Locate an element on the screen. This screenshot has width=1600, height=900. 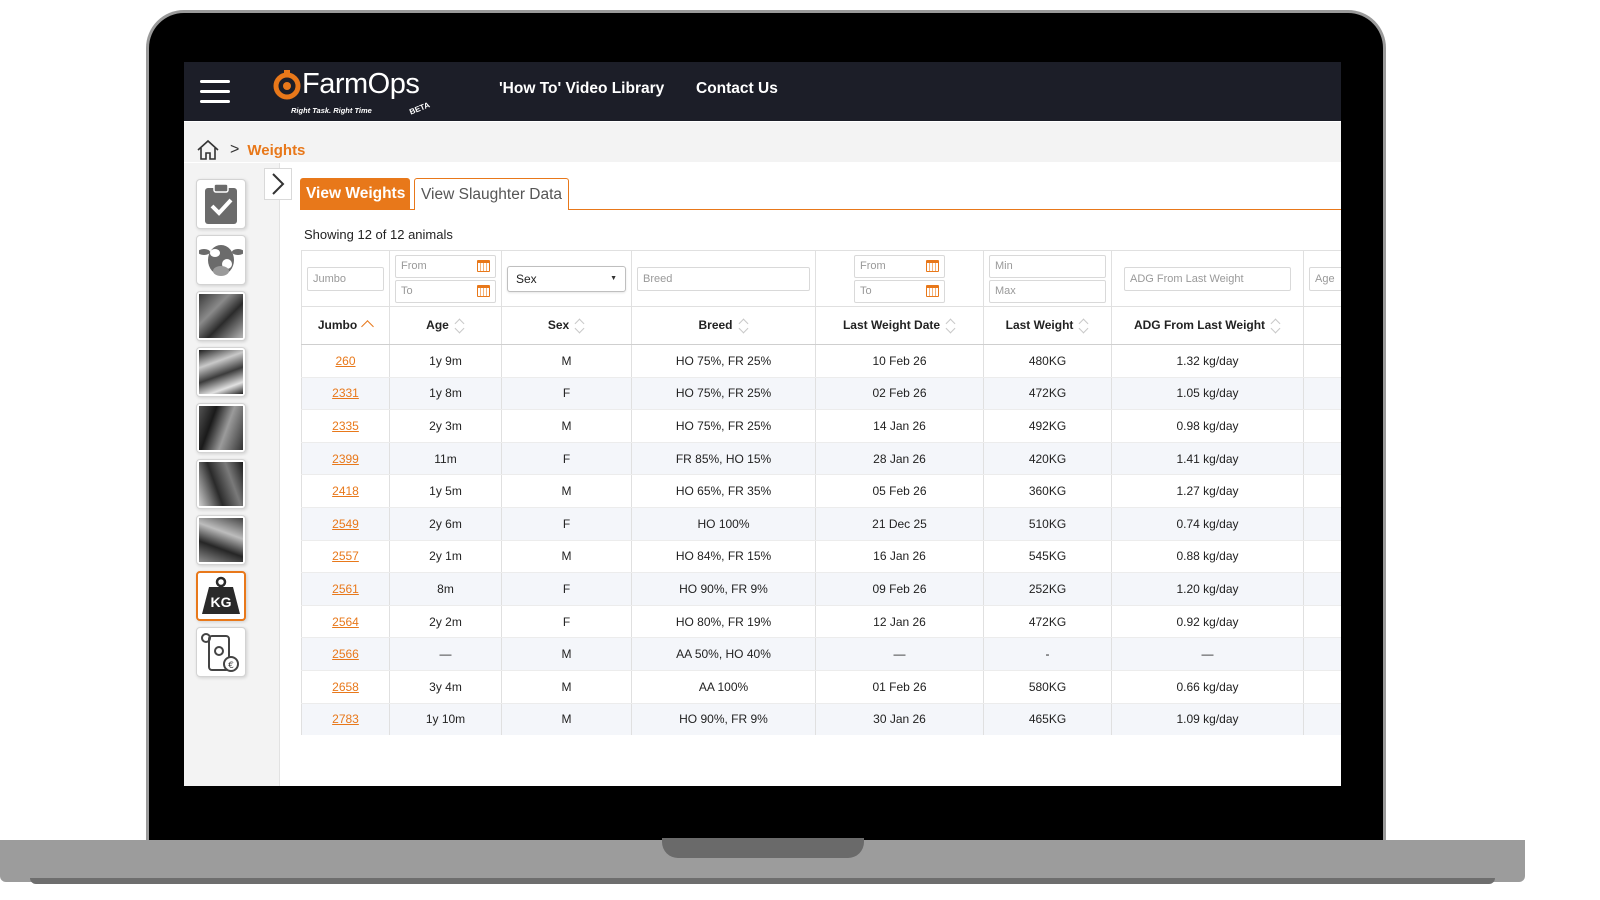
column-header-label: Jumbo is located at coordinates (337, 325).